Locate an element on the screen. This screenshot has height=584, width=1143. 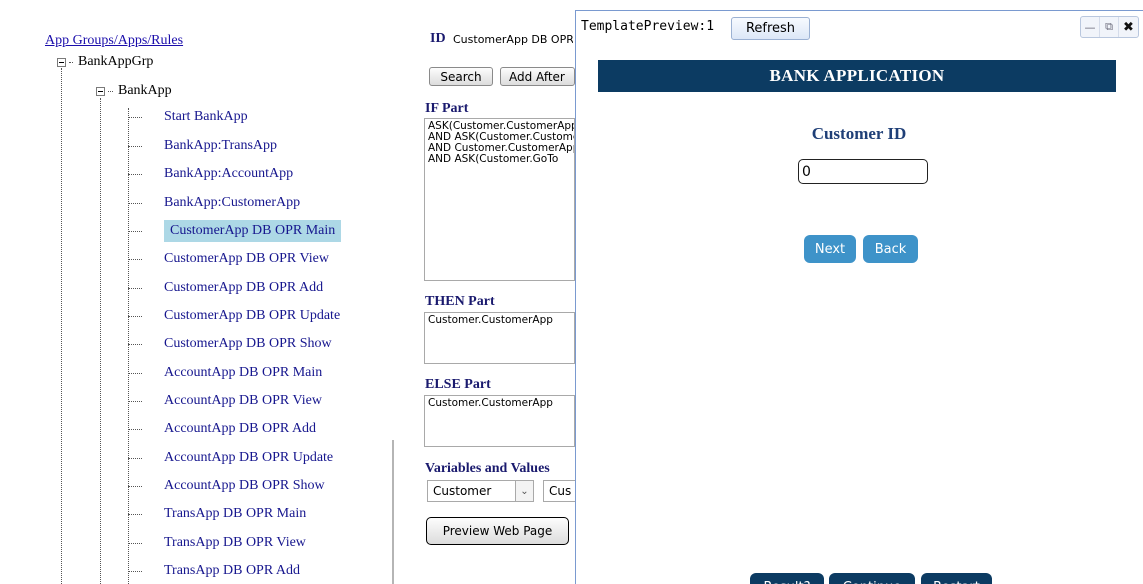
rule-item: CustomerApp DB OPR Update is located at coordinates (234, 316).